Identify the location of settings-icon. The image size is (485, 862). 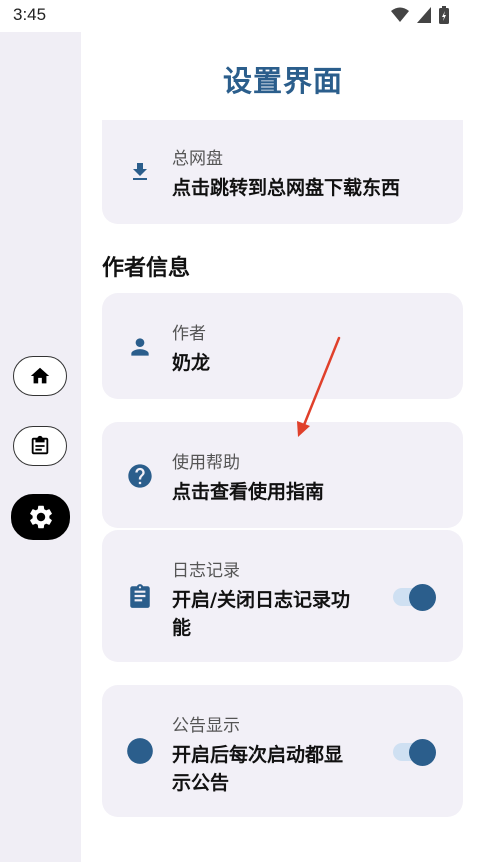
(40, 517).